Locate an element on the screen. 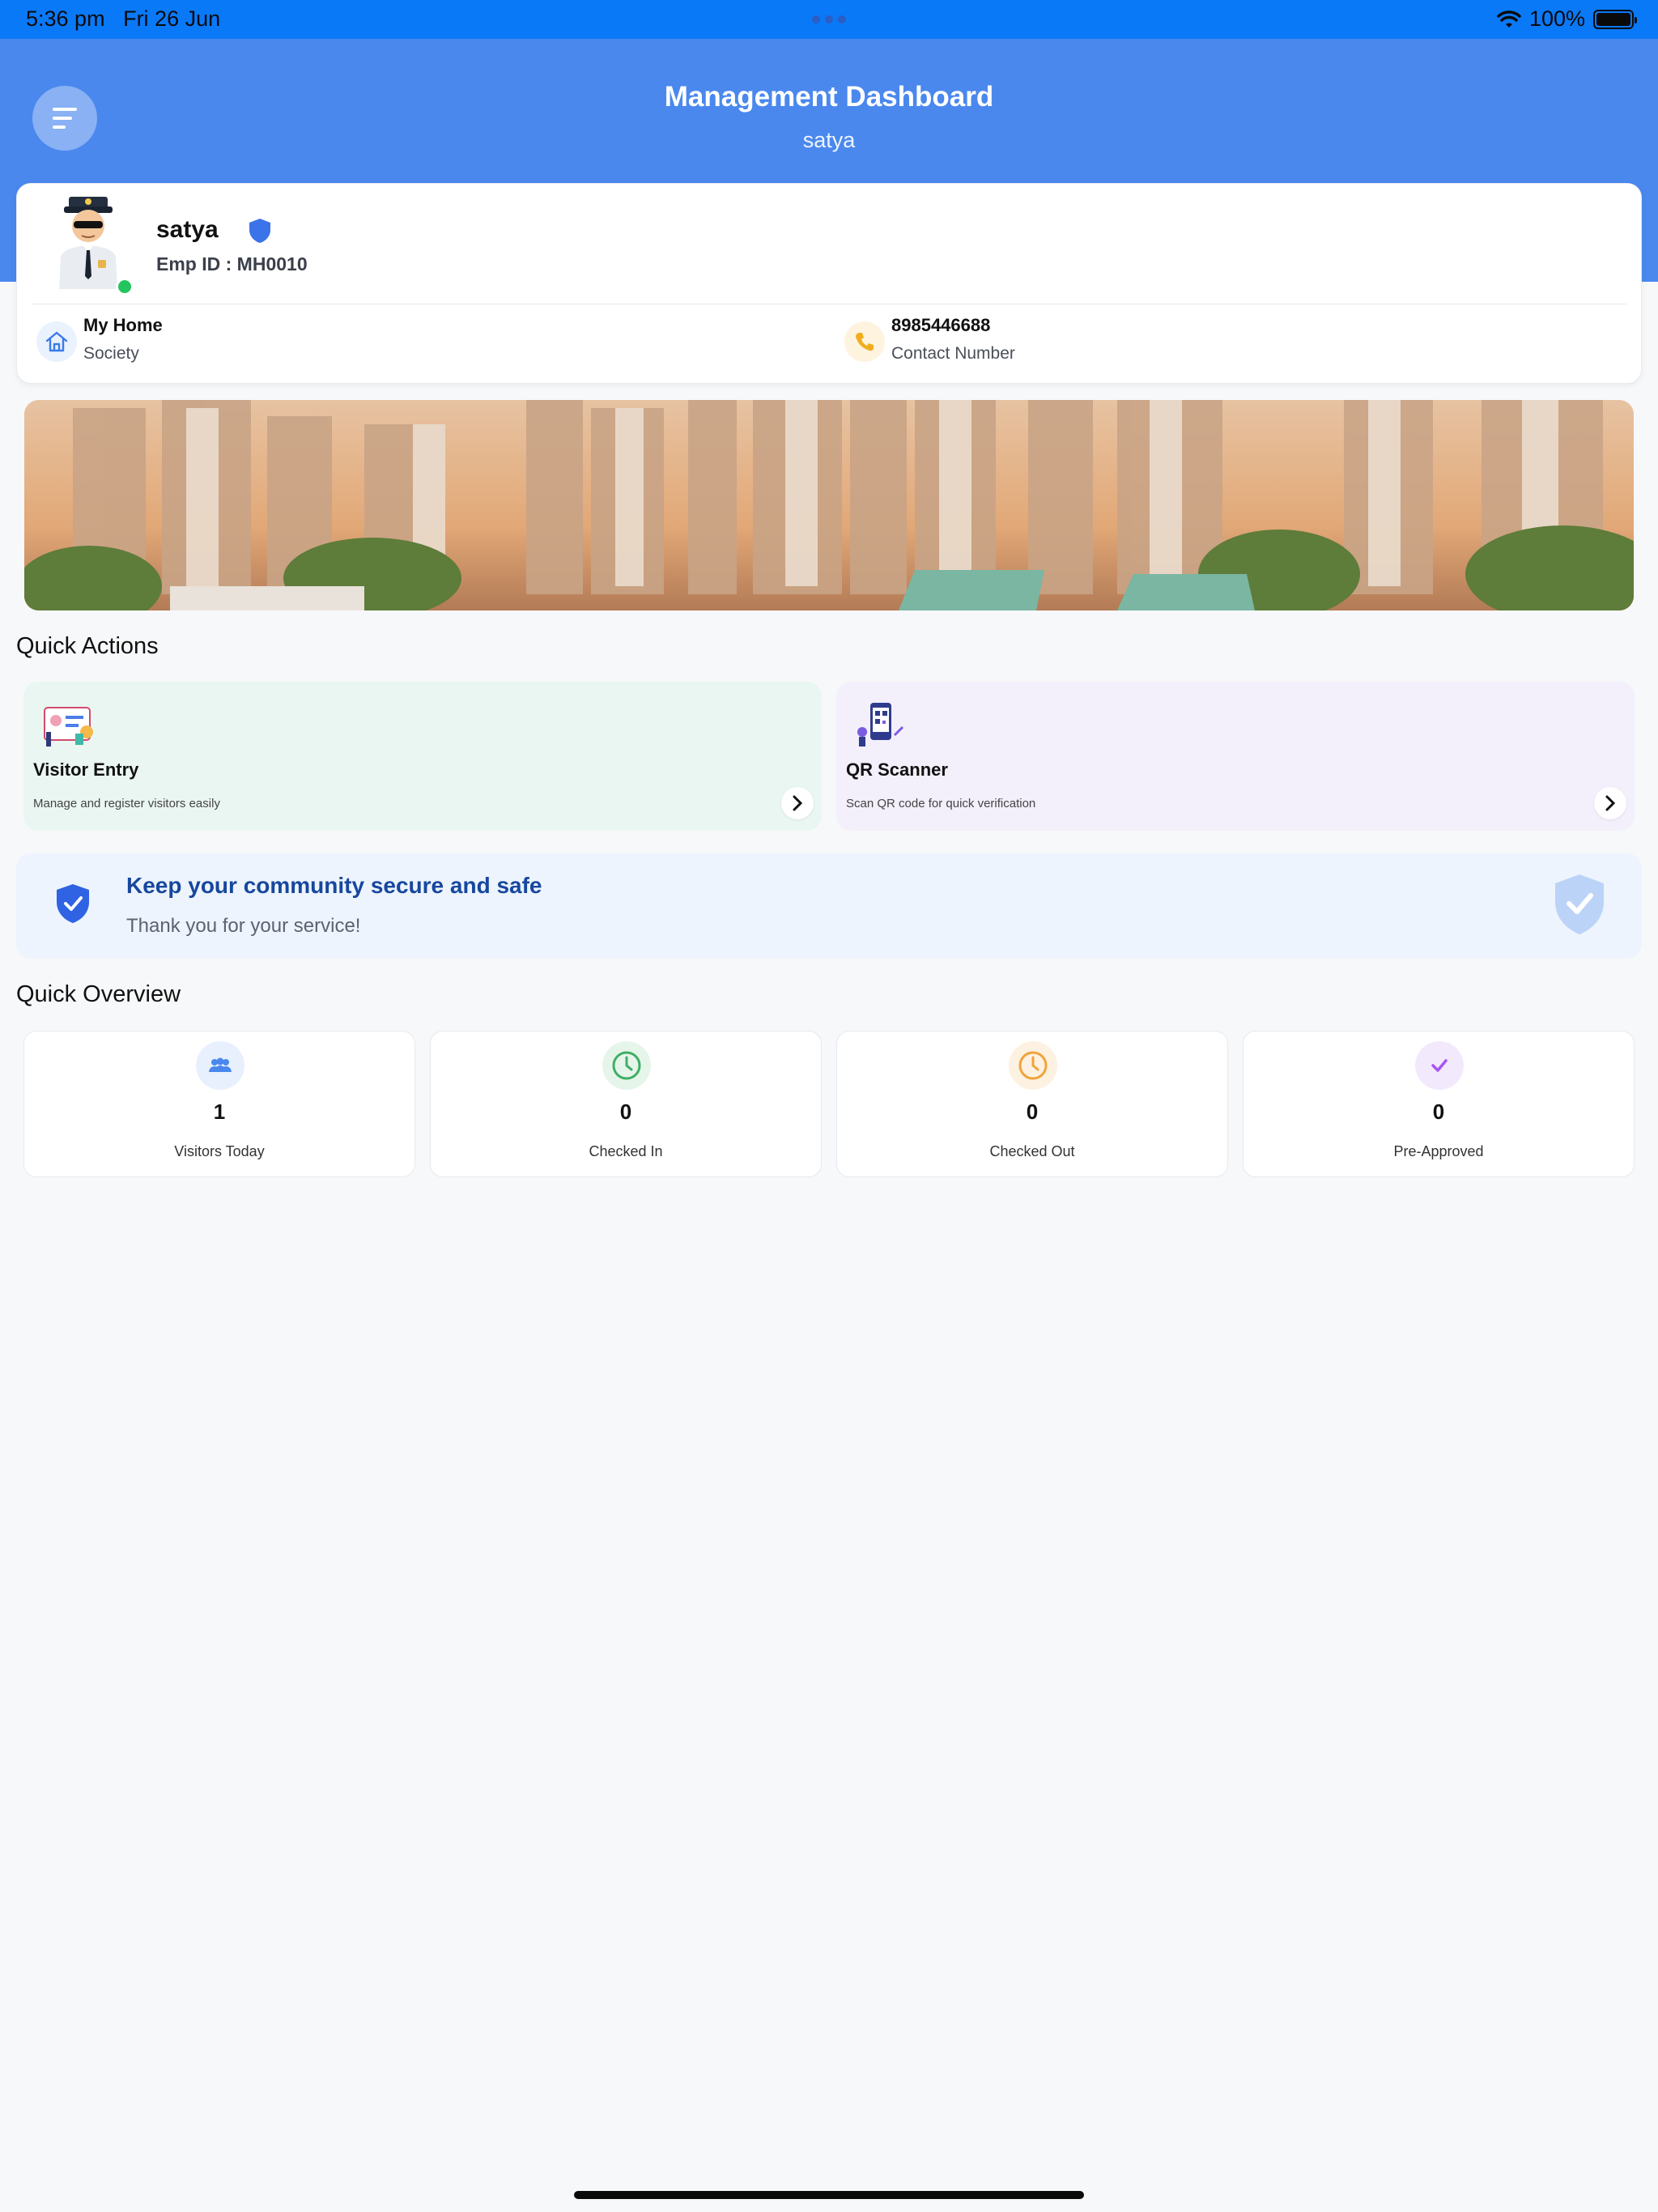 The width and height of the screenshot is (1658, 2212). checked-in-label: Checked In is located at coordinates (626, 1151).